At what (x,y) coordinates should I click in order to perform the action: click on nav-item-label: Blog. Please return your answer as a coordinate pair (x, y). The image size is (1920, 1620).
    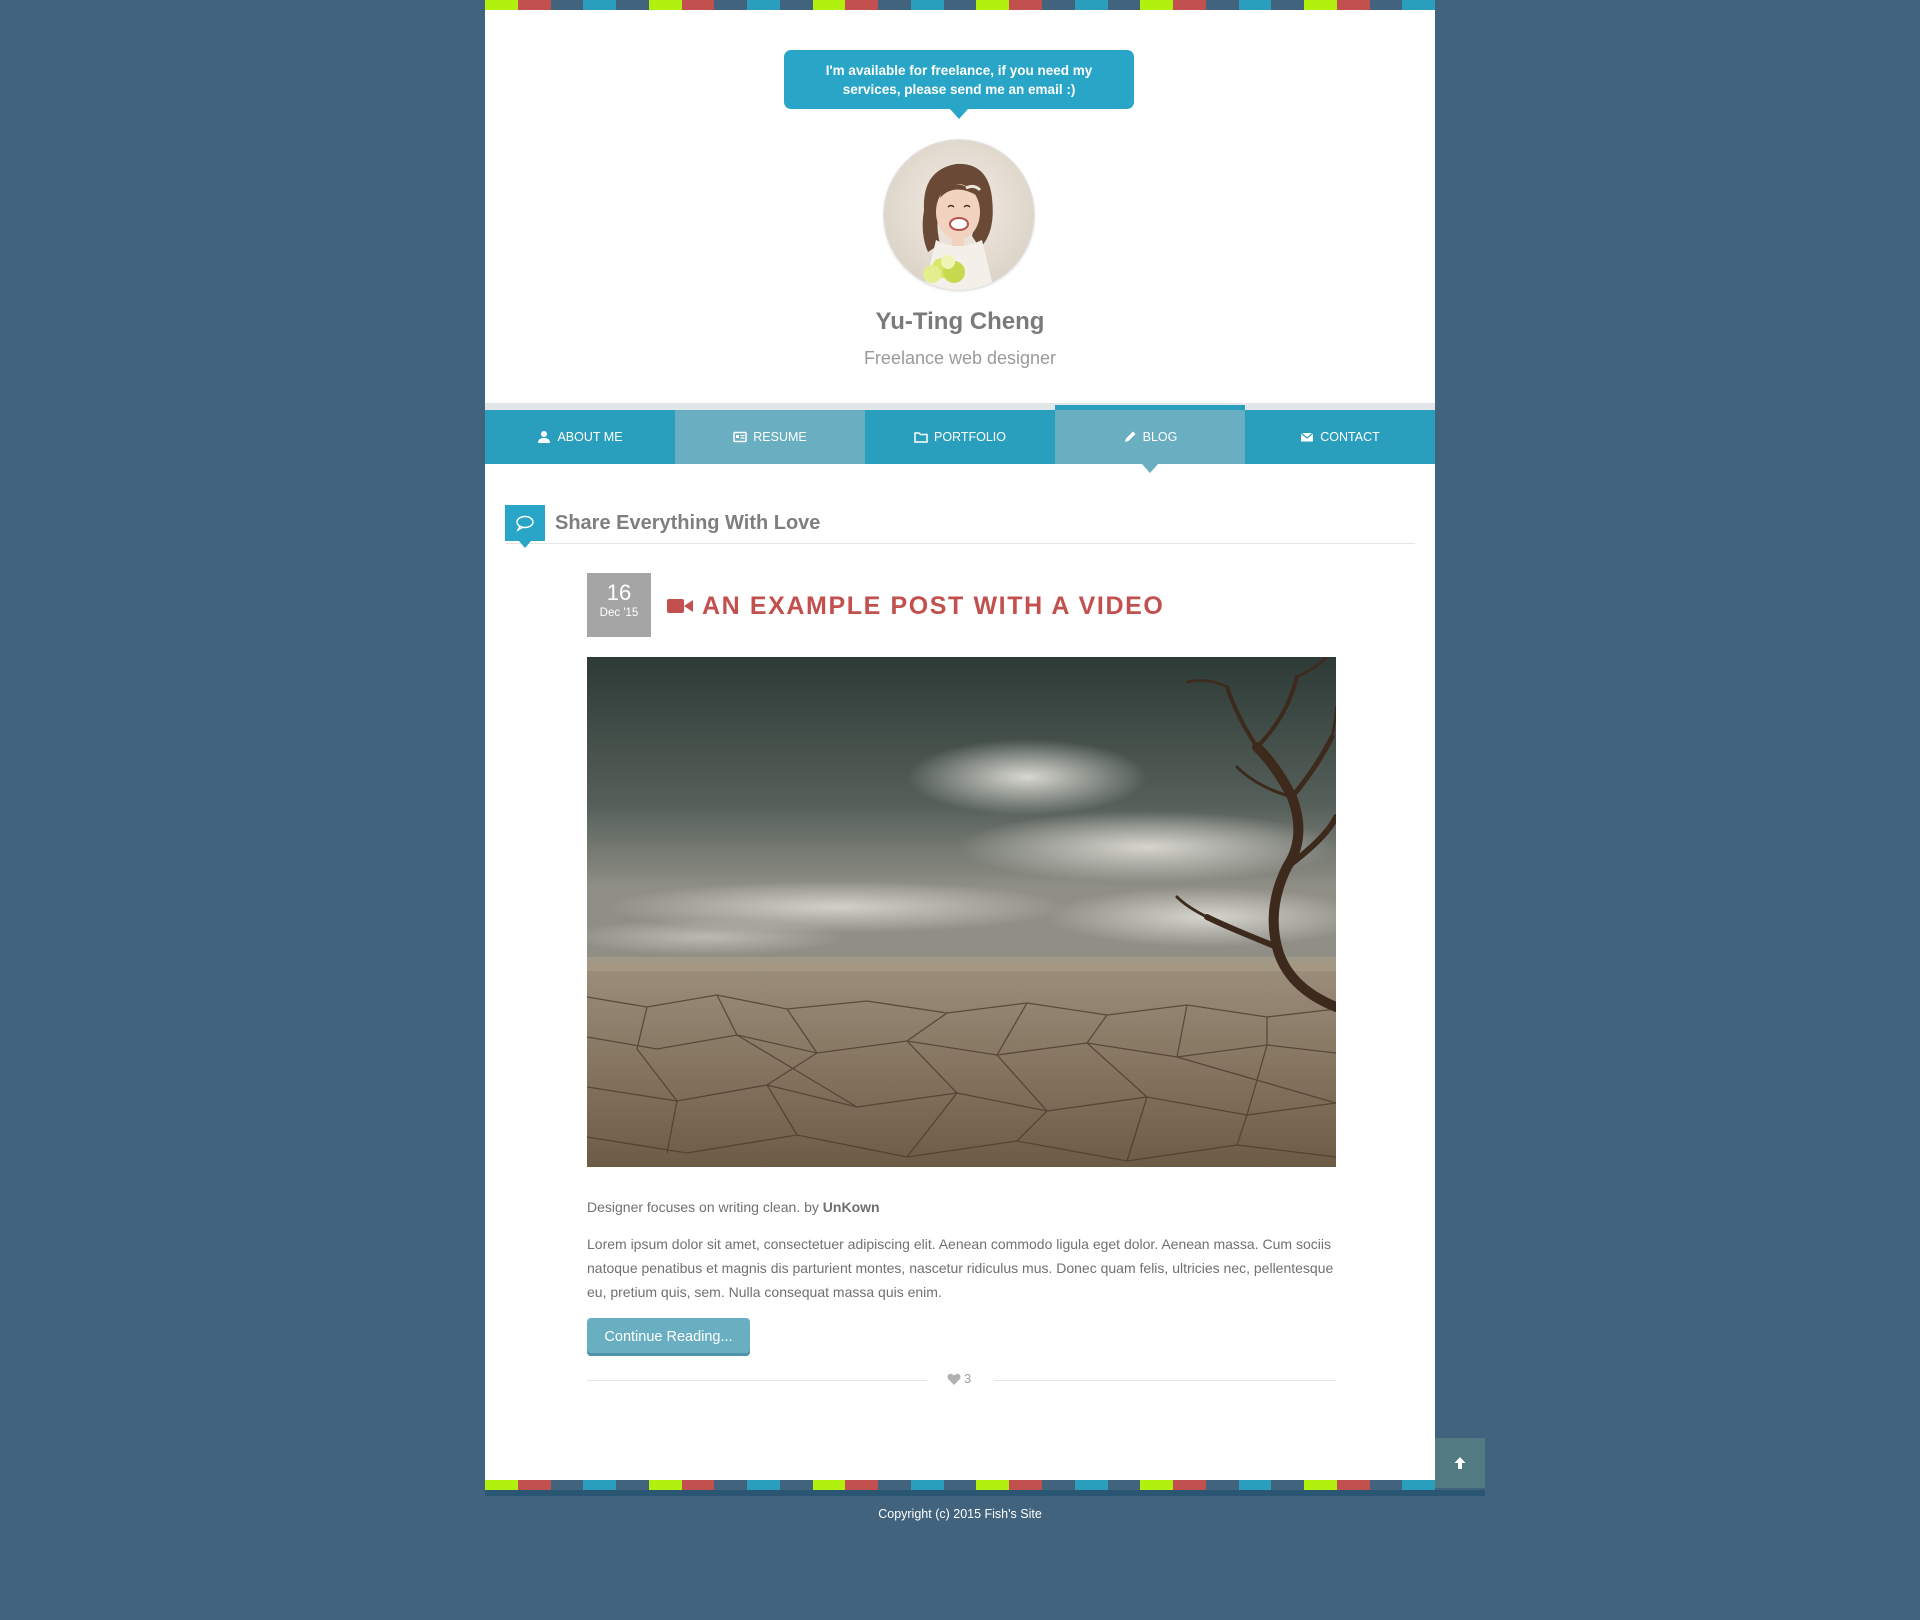
    Looking at the image, I should click on (1160, 437).